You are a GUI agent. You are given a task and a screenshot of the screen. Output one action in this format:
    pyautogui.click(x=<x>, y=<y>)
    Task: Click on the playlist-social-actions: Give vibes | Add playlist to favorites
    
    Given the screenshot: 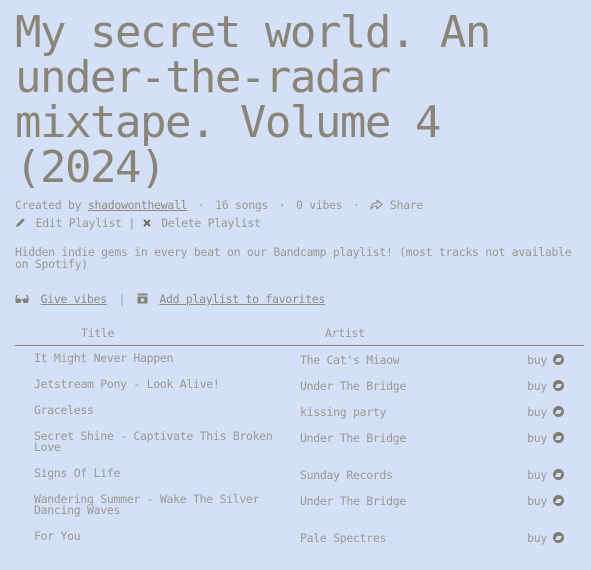 What is the action you would take?
    pyautogui.click(x=299, y=299)
    